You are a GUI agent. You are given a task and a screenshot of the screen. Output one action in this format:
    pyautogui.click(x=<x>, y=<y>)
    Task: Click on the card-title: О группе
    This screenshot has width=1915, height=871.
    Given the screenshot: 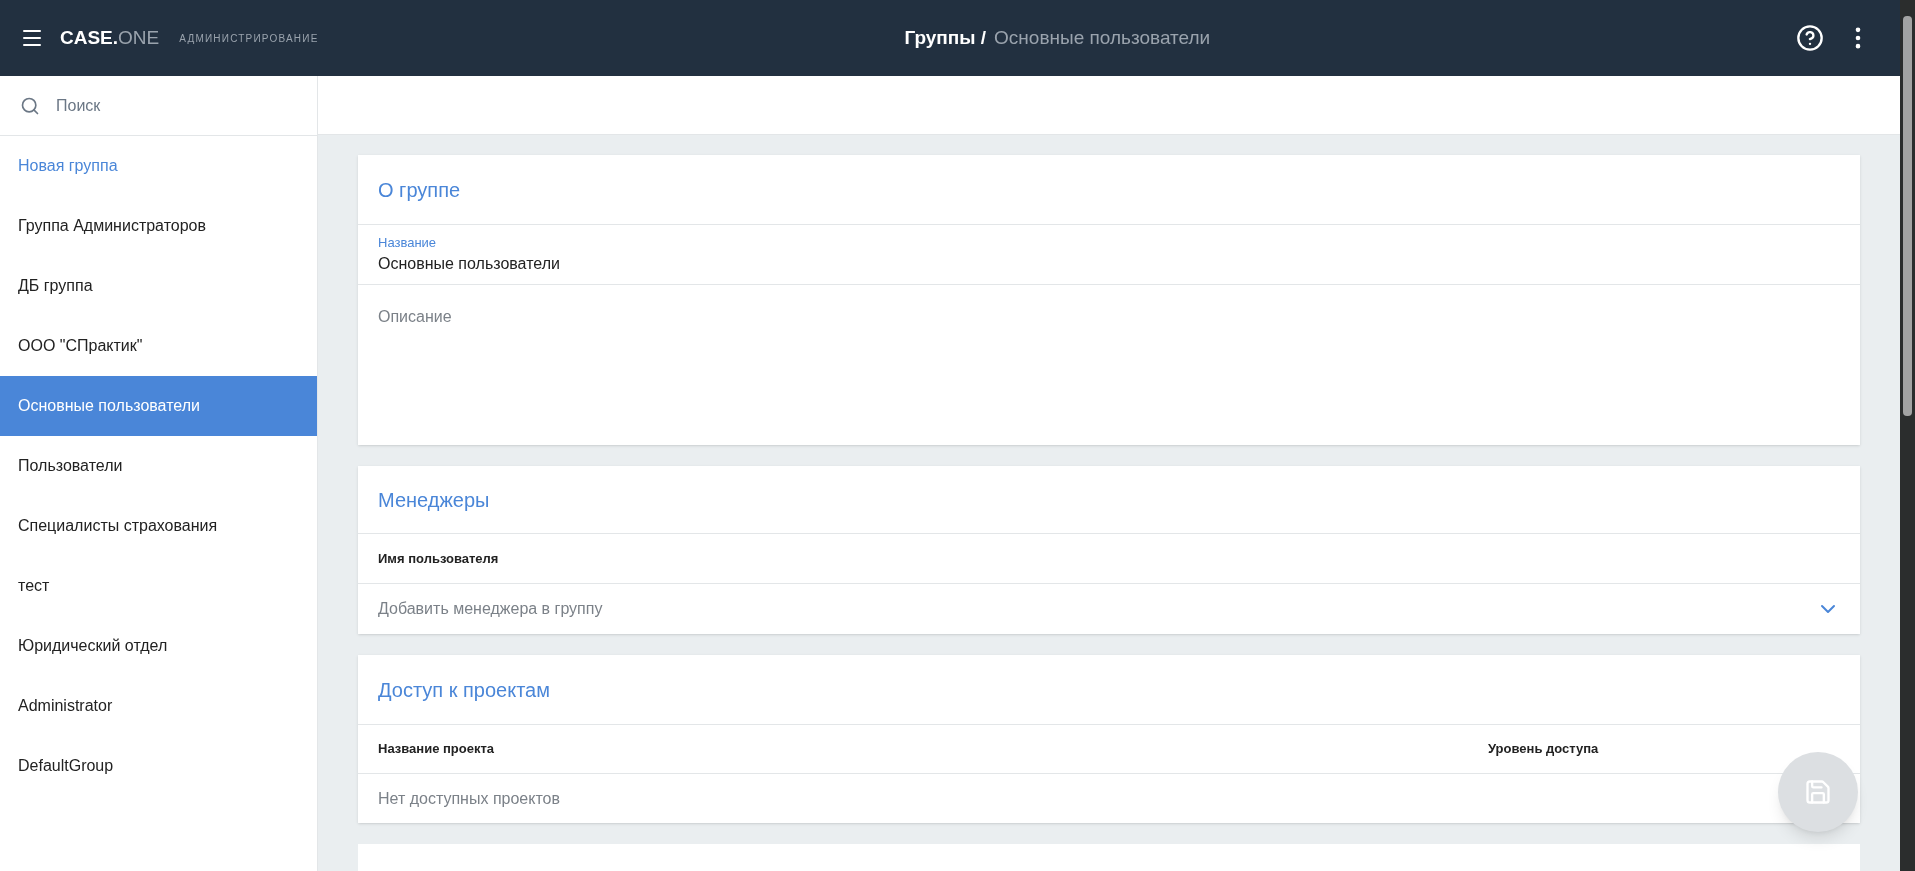 What is the action you would take?
    pyautogui.click(x=419, y=190)
    